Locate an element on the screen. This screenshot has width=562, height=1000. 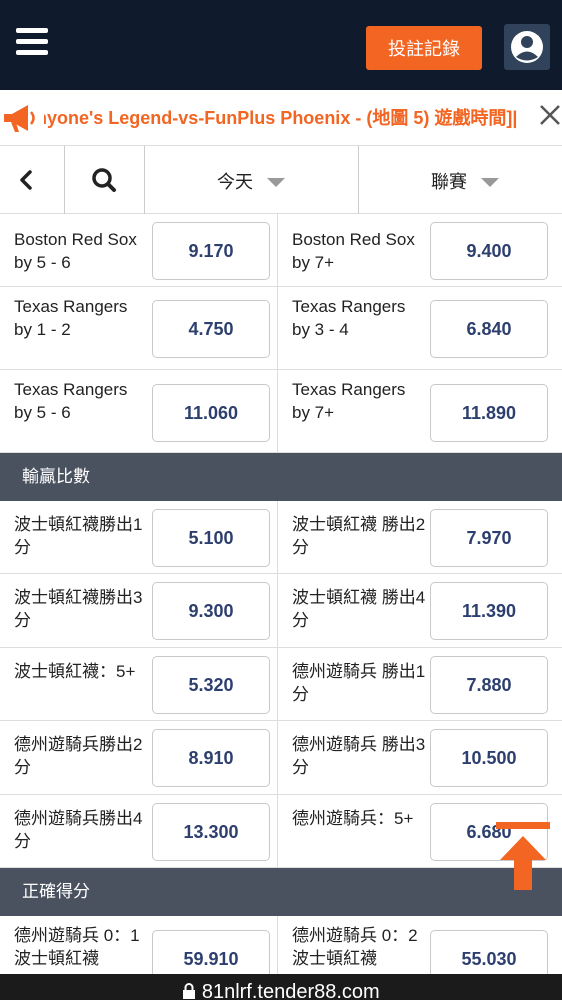
top-bar: 投註記錄 is located at coordinates (281, 45).